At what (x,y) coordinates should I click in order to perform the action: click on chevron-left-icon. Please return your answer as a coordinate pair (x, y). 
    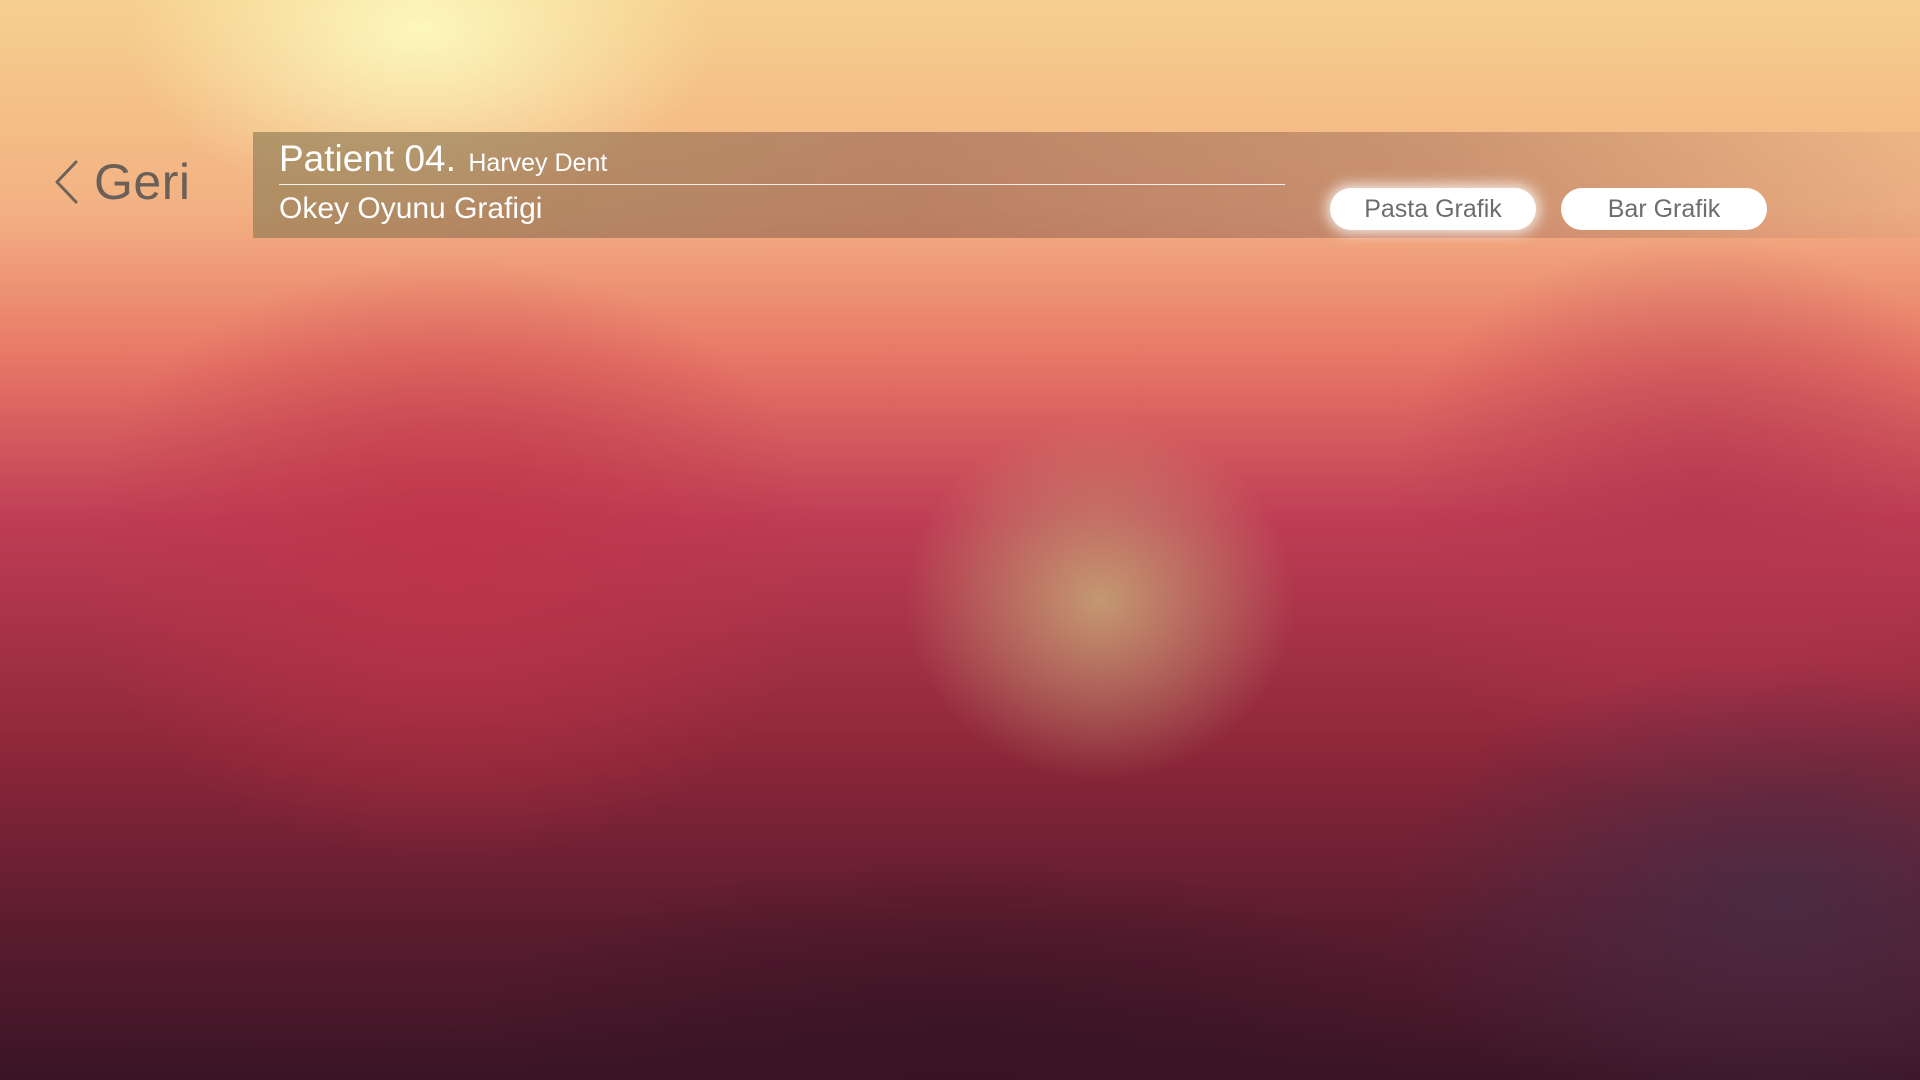
    Looking at the image, I should click on (66, 182).